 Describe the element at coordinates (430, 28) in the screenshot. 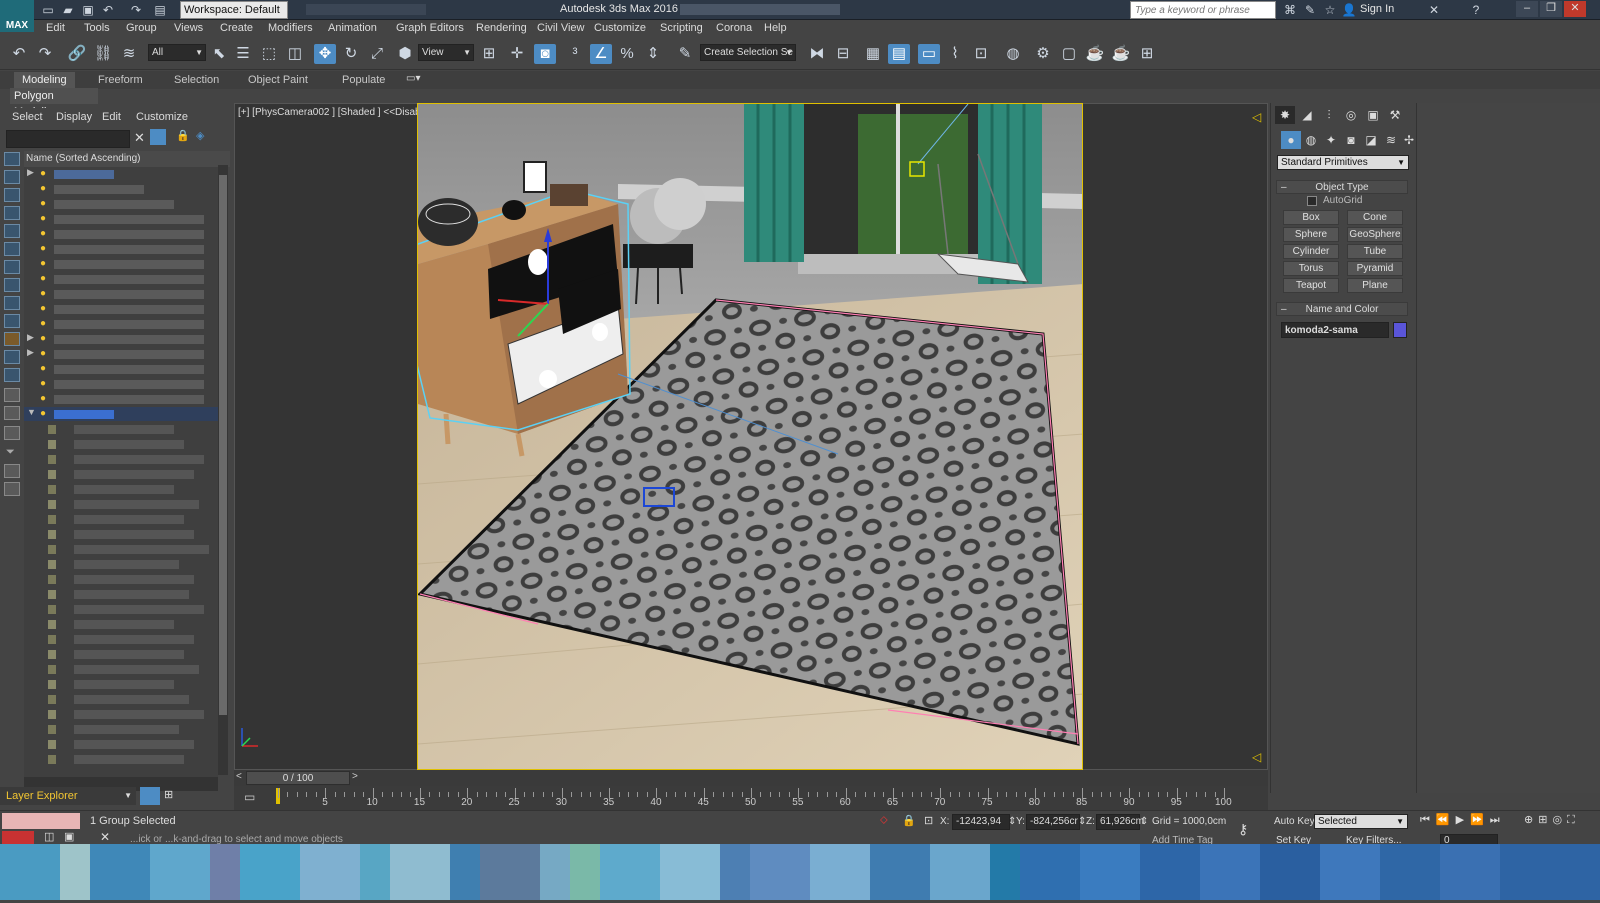

I see `menu-graph-editors: Graph Editors` at that location.